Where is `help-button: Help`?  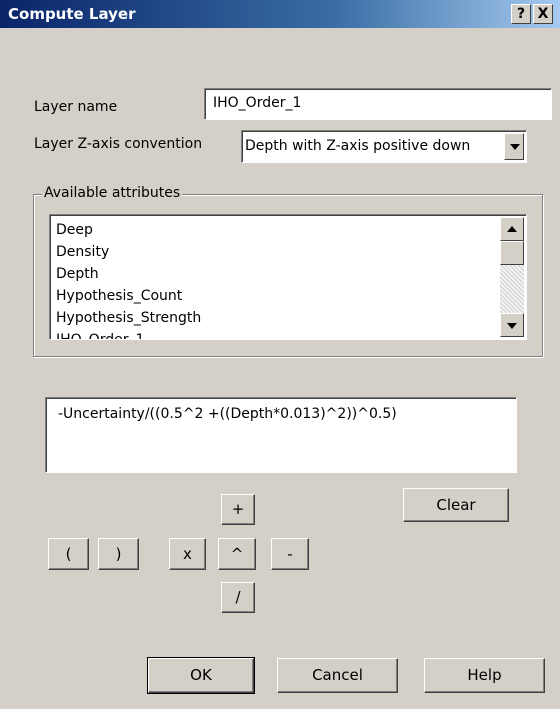
help-button: Help is located at coordinates (484, 675).